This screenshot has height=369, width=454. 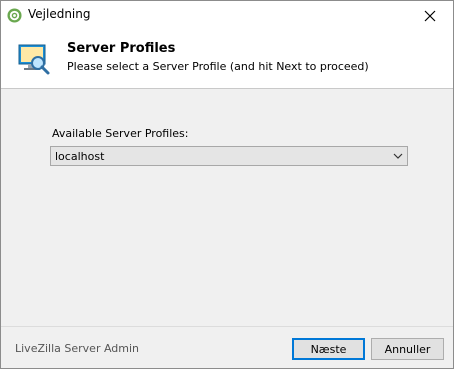 What do you see at coordinates (328, 349) in the screenshot?
I see `next-button: Næste` at bounding box center [328, 349].